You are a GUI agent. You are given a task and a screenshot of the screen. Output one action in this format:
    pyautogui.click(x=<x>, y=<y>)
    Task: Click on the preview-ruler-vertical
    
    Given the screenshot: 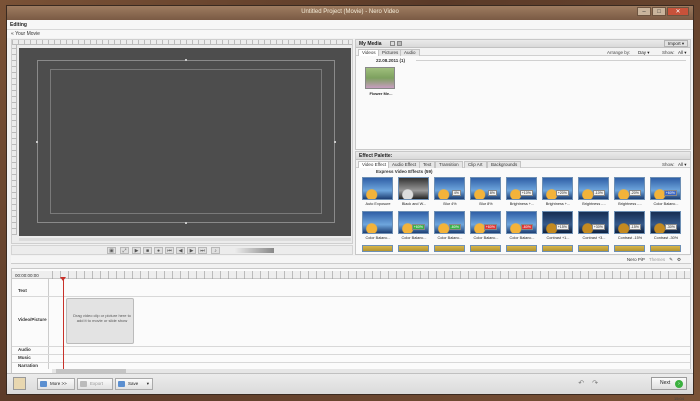 What is the action you would take?
    pyautogui.click(x=14, y=140)
    